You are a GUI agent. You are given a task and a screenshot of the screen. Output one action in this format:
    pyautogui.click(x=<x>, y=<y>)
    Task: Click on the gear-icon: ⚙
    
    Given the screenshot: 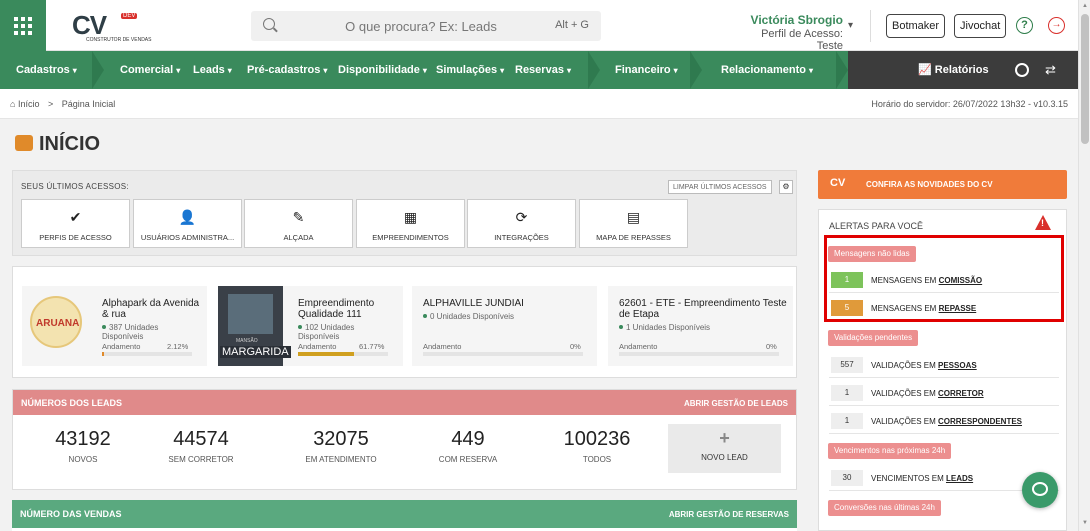 What is the action you would take?
    pyautogui.click(x=786, y=187)
    